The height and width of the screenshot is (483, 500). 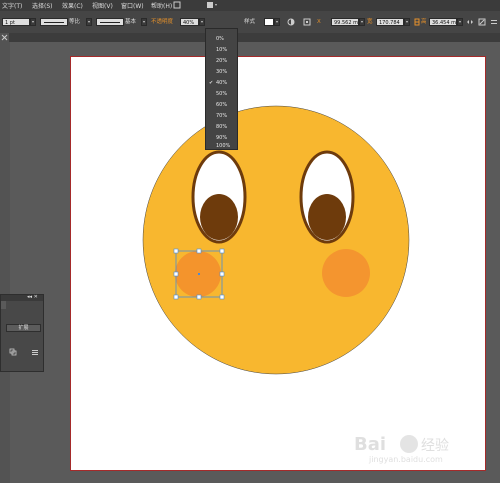 I want to click on style-label: 样式, so click(x=250, y=22).